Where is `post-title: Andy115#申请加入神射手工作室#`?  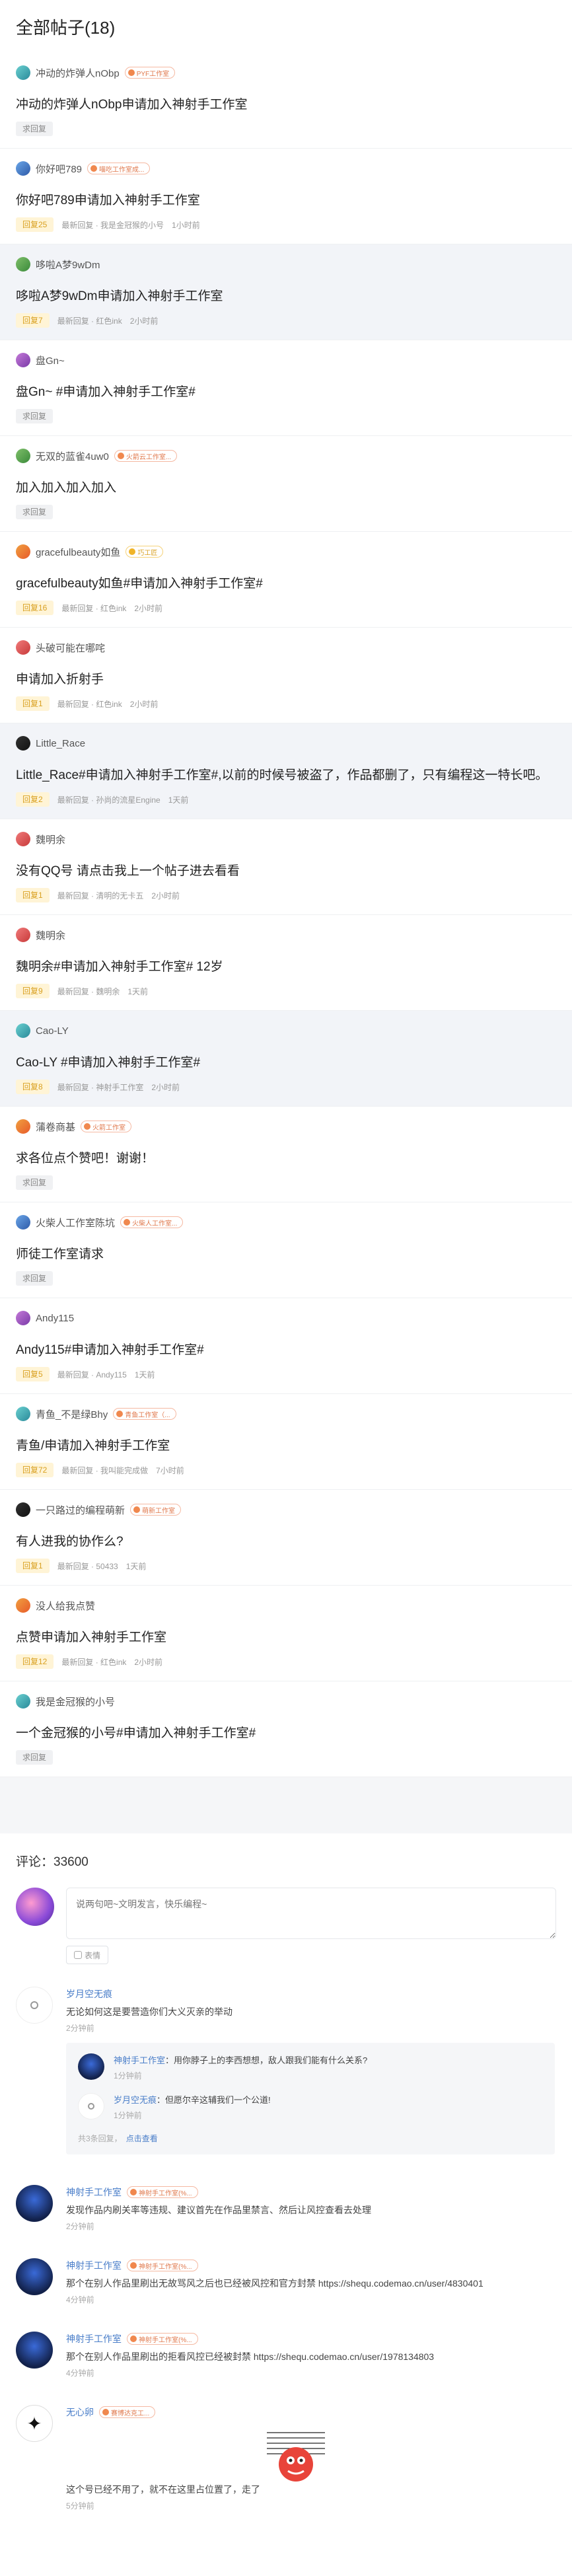 post-title: Andy115#申请加入神射手工作室# is located at coordinates (286, 1349).